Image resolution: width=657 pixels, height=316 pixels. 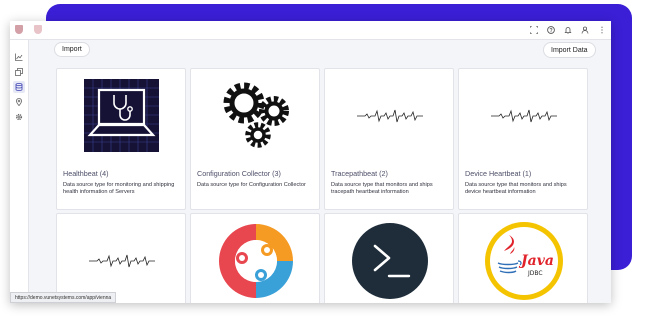 I want to click on status-bar-url: https://demo.vunetsystems.com/app/vienna, so click(x=63, y=297).